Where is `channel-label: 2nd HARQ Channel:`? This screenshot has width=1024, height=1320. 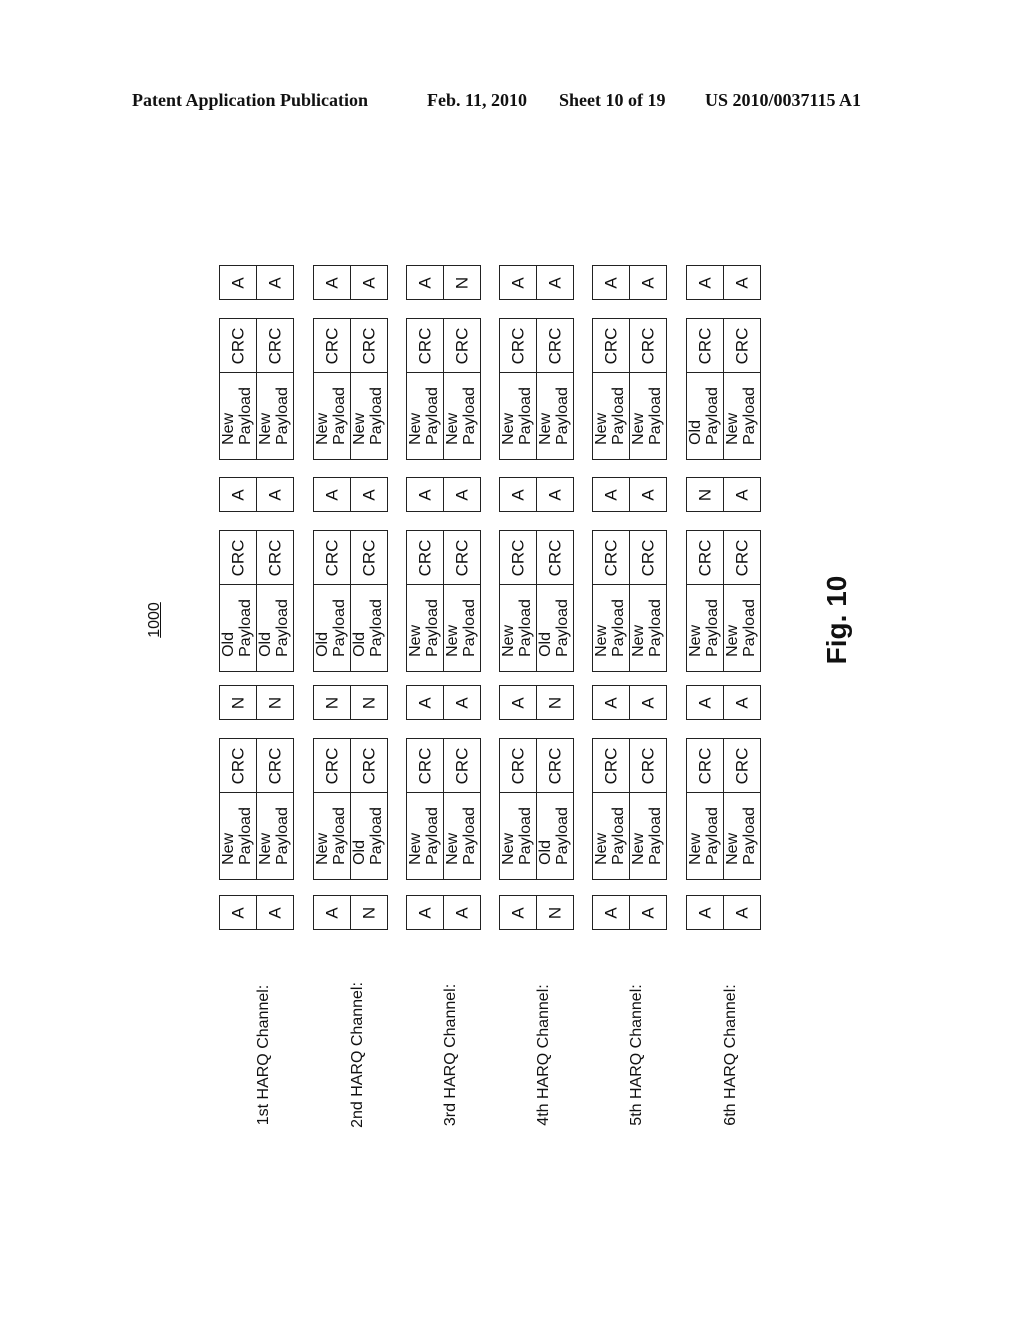 channel-label: 2nd HARQ Channel: is located at coordinates (357, 1055).